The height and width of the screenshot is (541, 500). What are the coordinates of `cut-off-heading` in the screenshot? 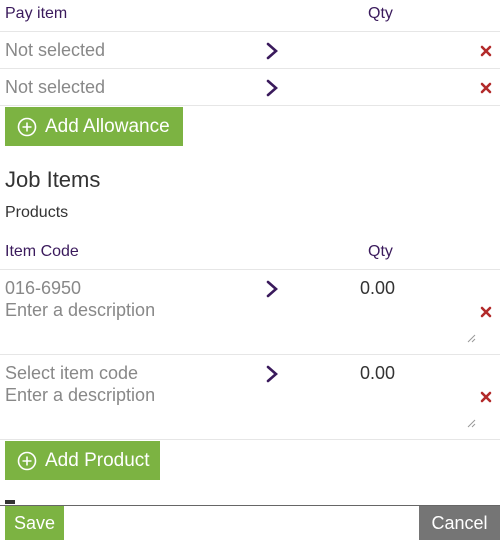 It's located at (10, 502).